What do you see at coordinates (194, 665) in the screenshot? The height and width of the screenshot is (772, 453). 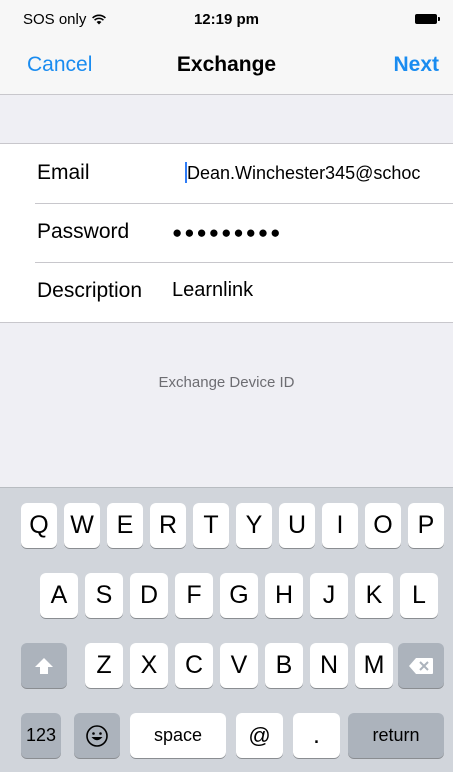 I see `key-c: C` at bounding box center [194, 665].